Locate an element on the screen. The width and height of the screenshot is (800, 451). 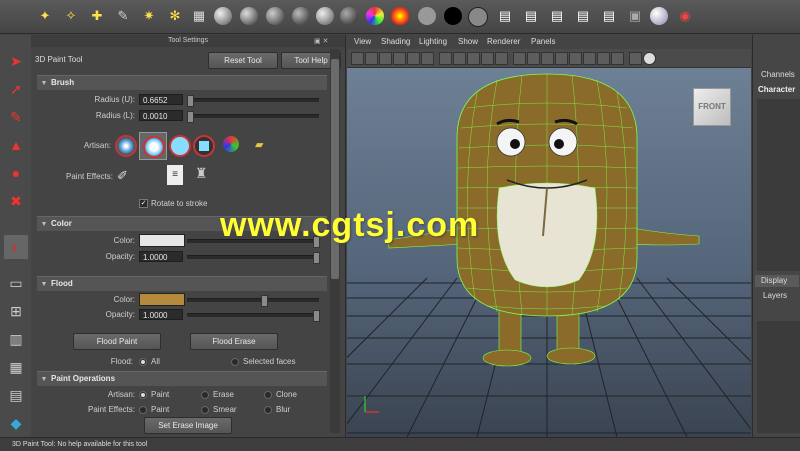
layout-persp-icon: ▦ is located at coordinates (16, 367).